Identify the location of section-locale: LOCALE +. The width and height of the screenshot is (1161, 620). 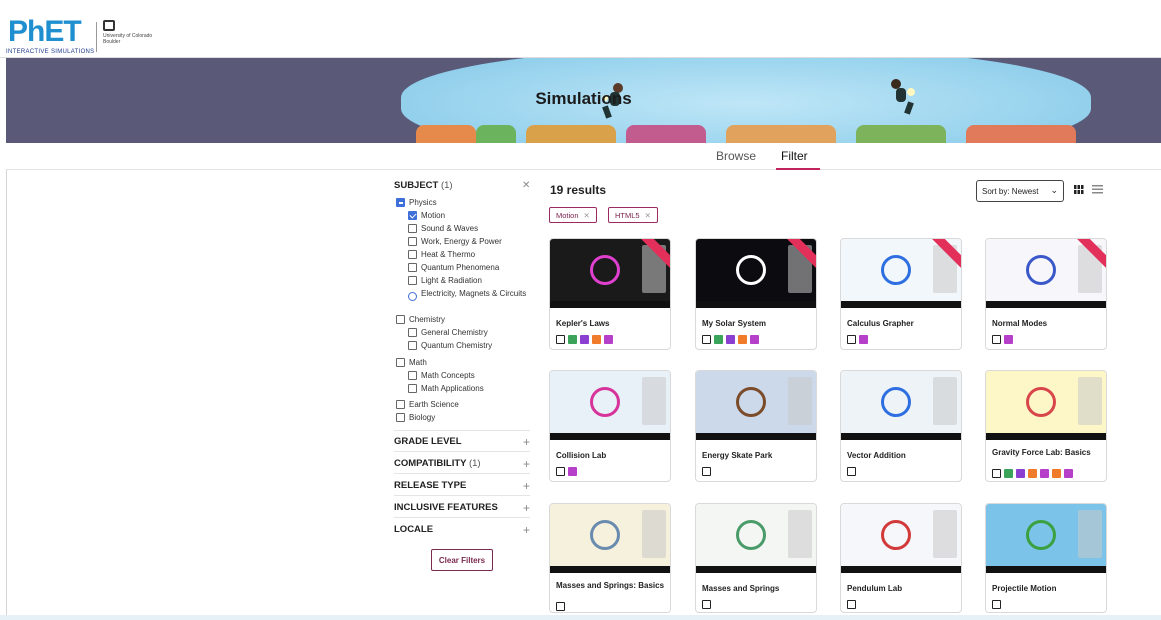
(462, 530).